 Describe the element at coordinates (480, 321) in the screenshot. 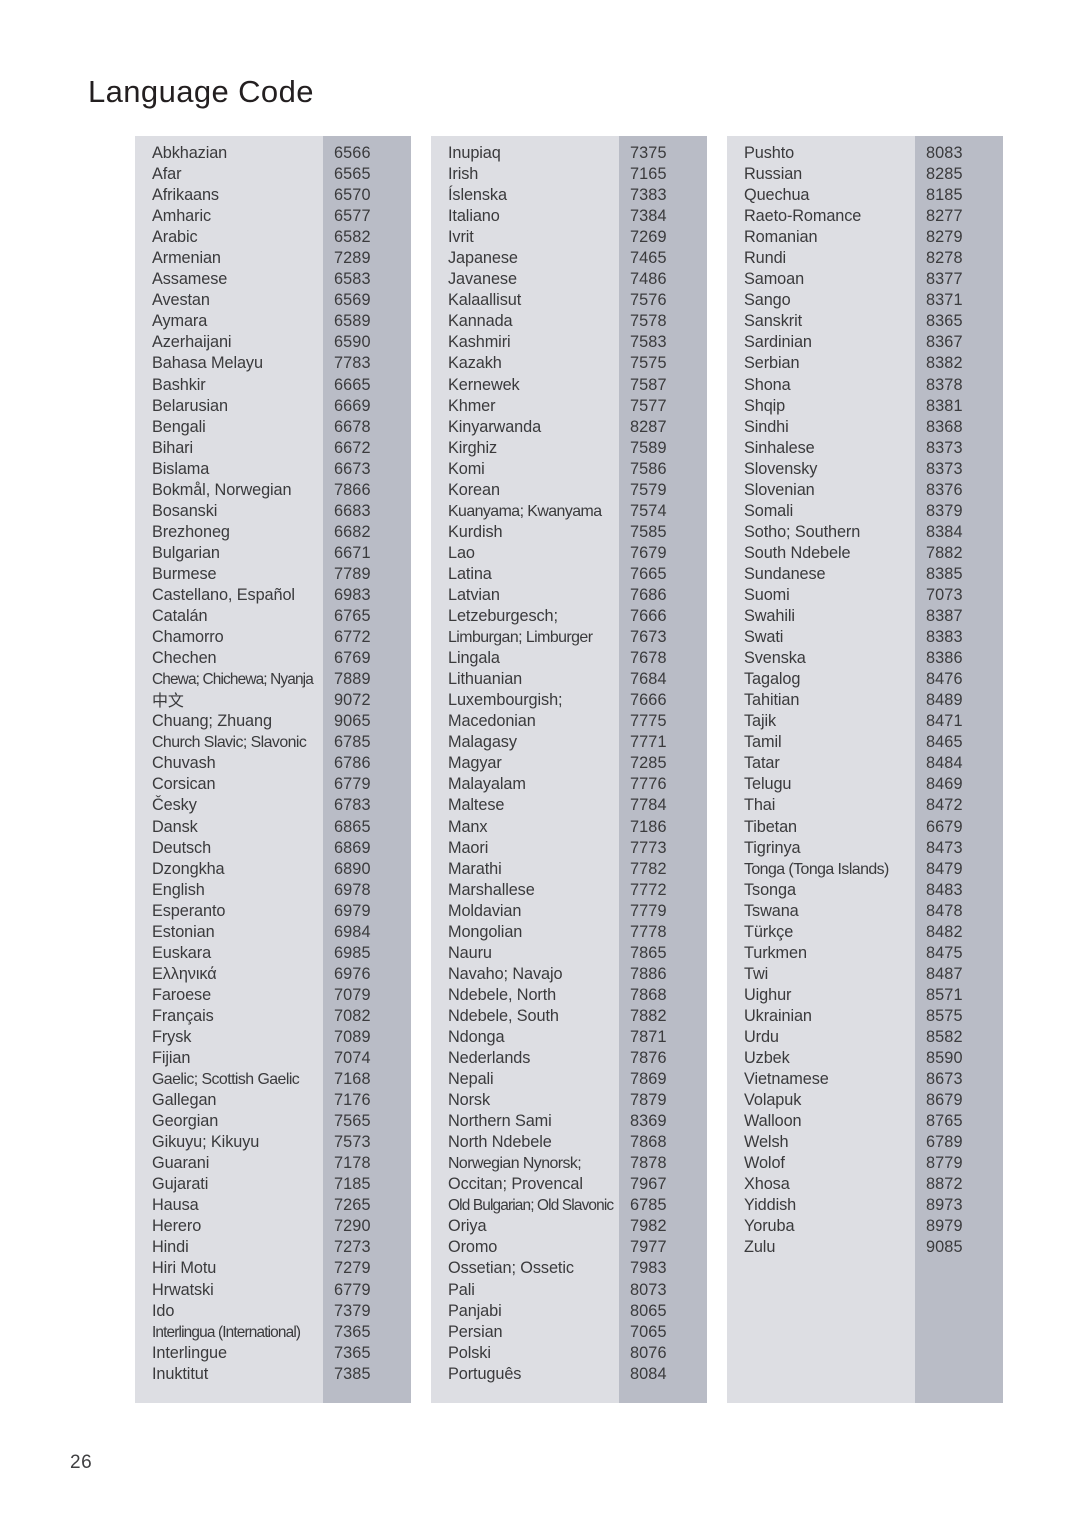

I see `language-name: Kannada` at that location.